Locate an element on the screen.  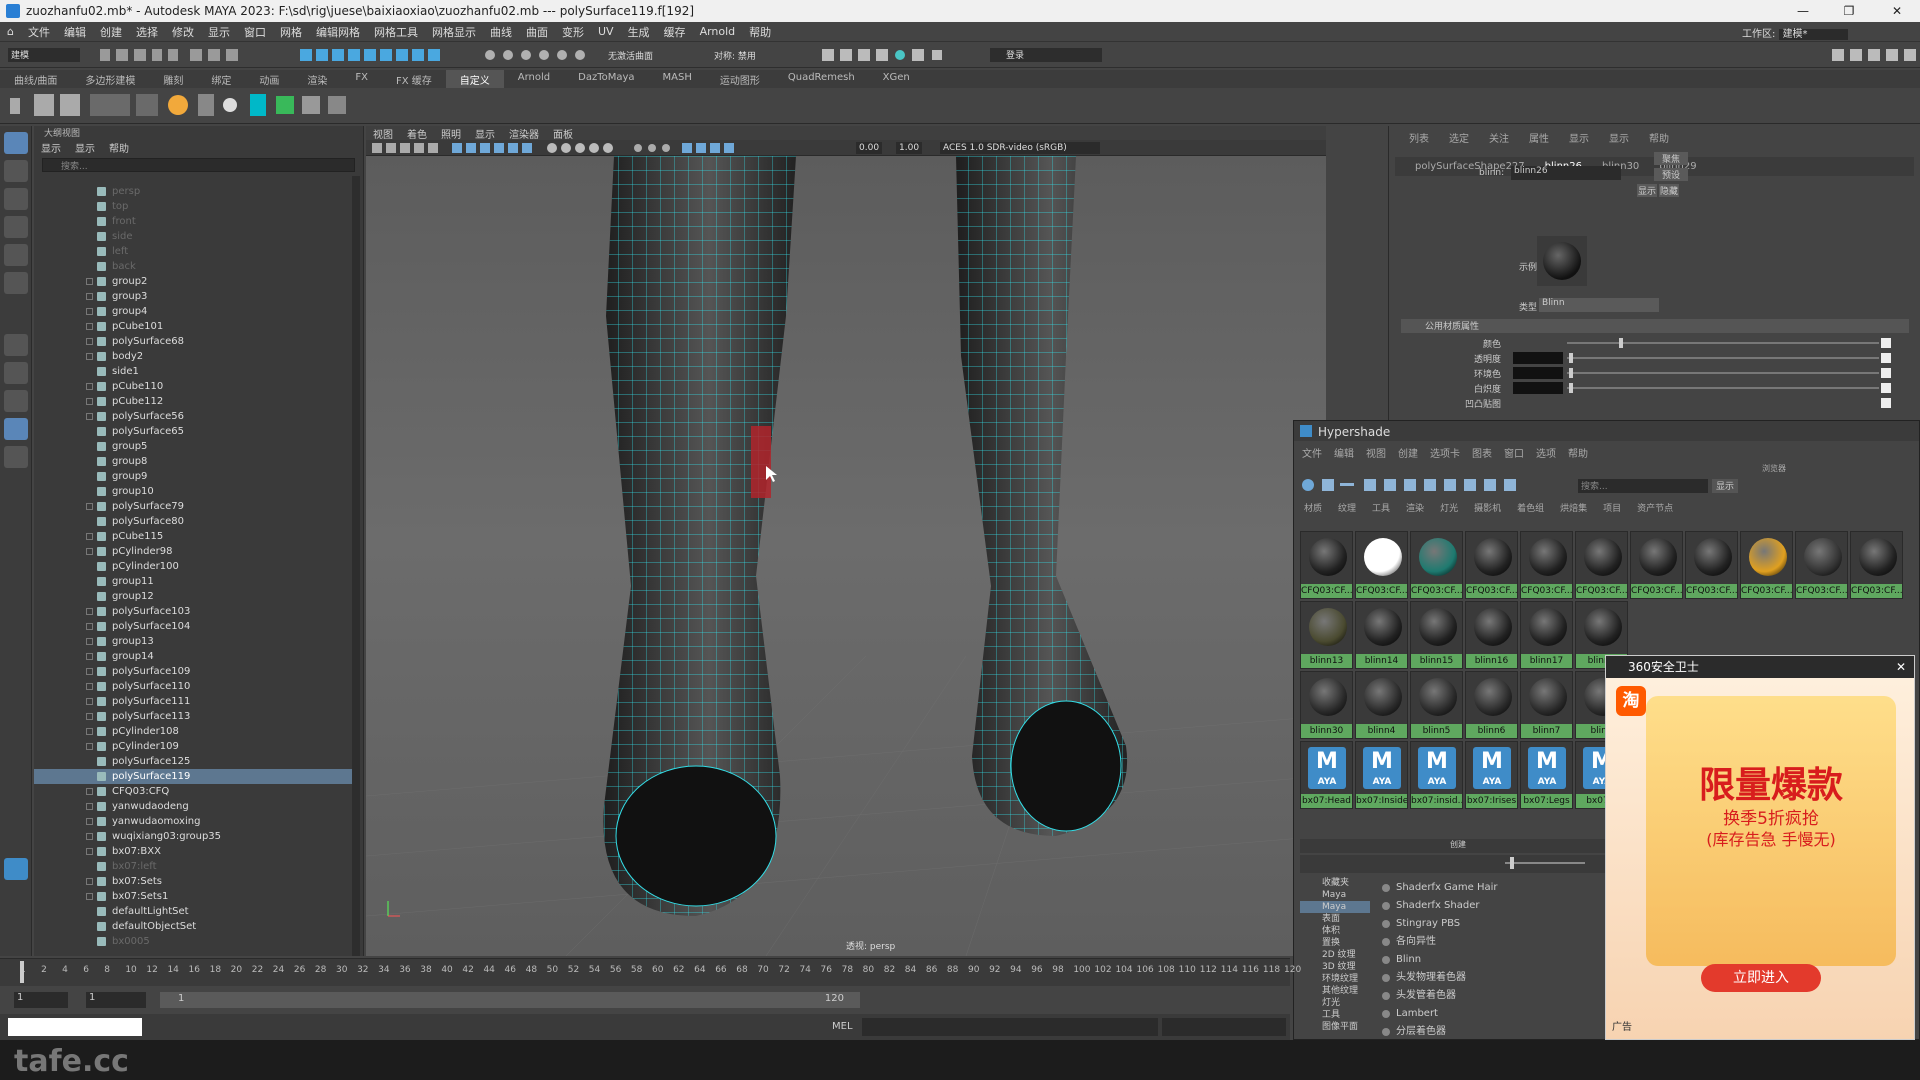
shelf-tab-1: 多边形建模 is located at coordinates (110, 79).